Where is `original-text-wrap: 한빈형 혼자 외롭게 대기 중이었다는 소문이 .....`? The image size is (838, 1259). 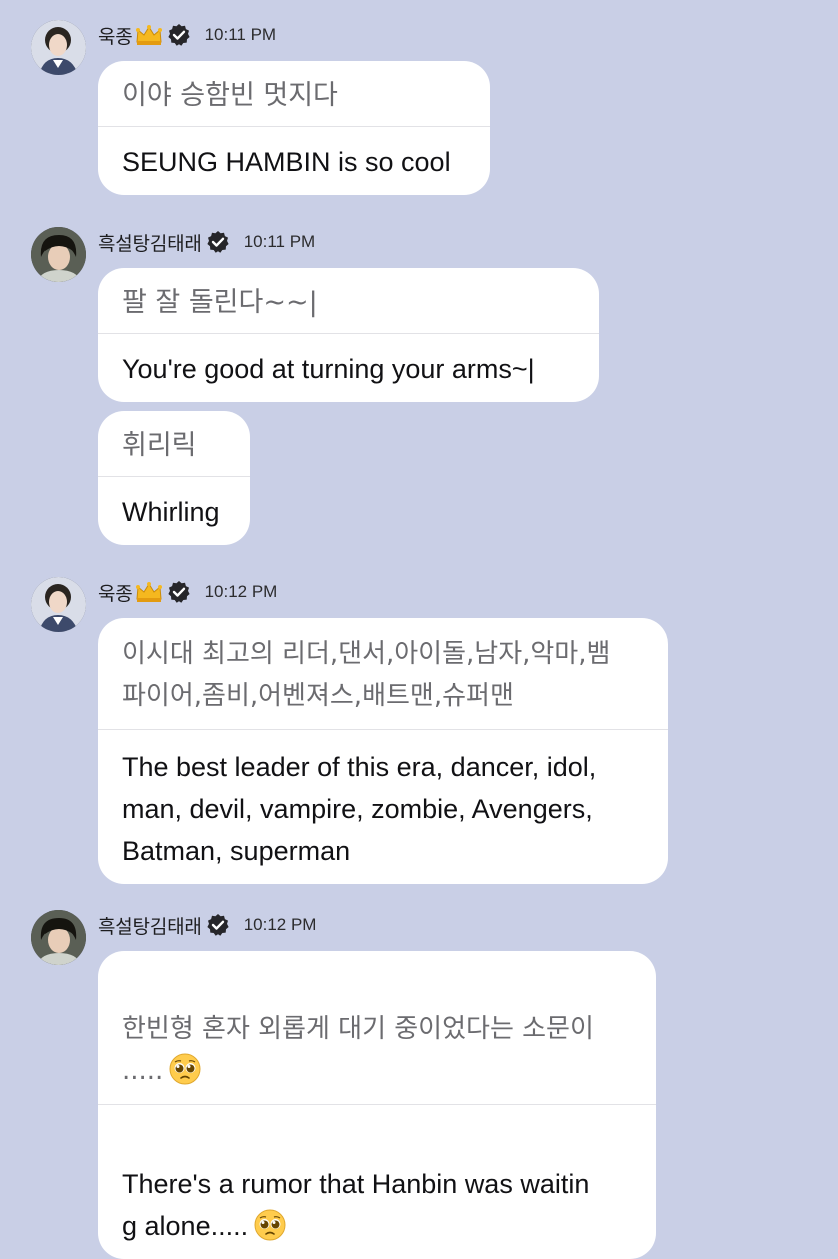
original-text-wrap: 한빈형 혼자 외롭게 대기 중이었다는 소문이 ..... is located at coordinates (377, 1028).